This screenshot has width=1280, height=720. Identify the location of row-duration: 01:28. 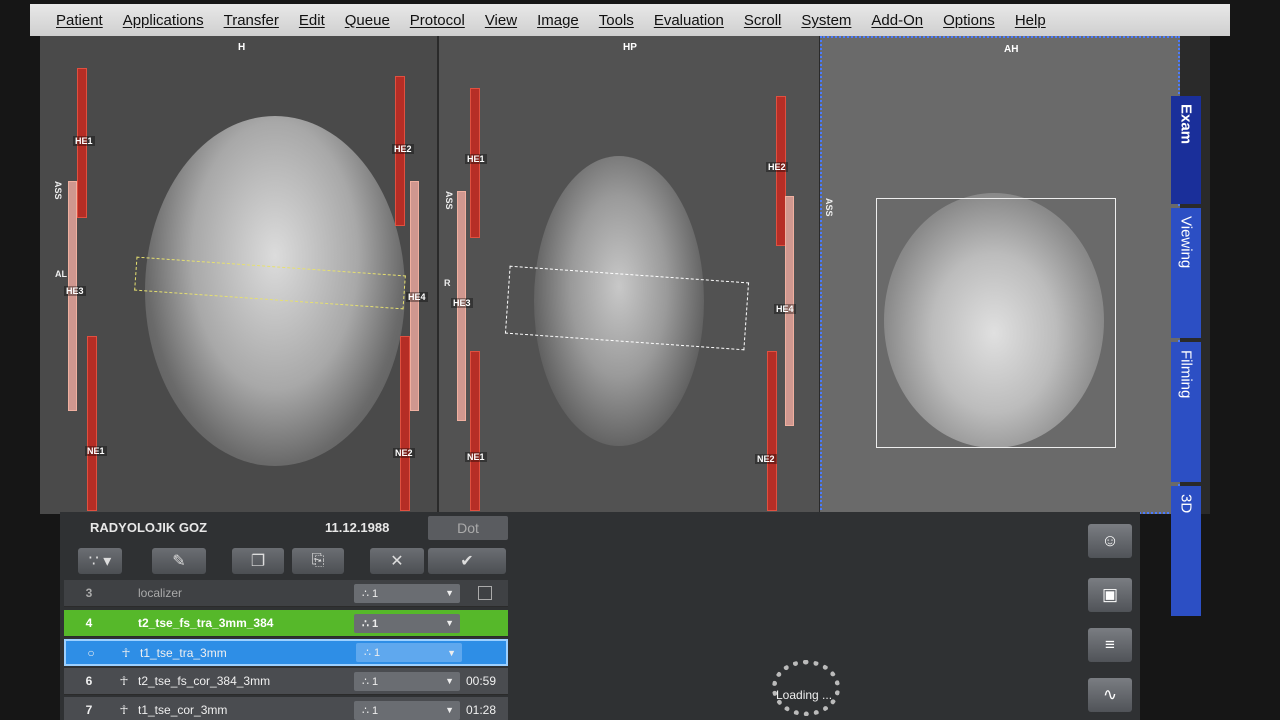
(481, 710).